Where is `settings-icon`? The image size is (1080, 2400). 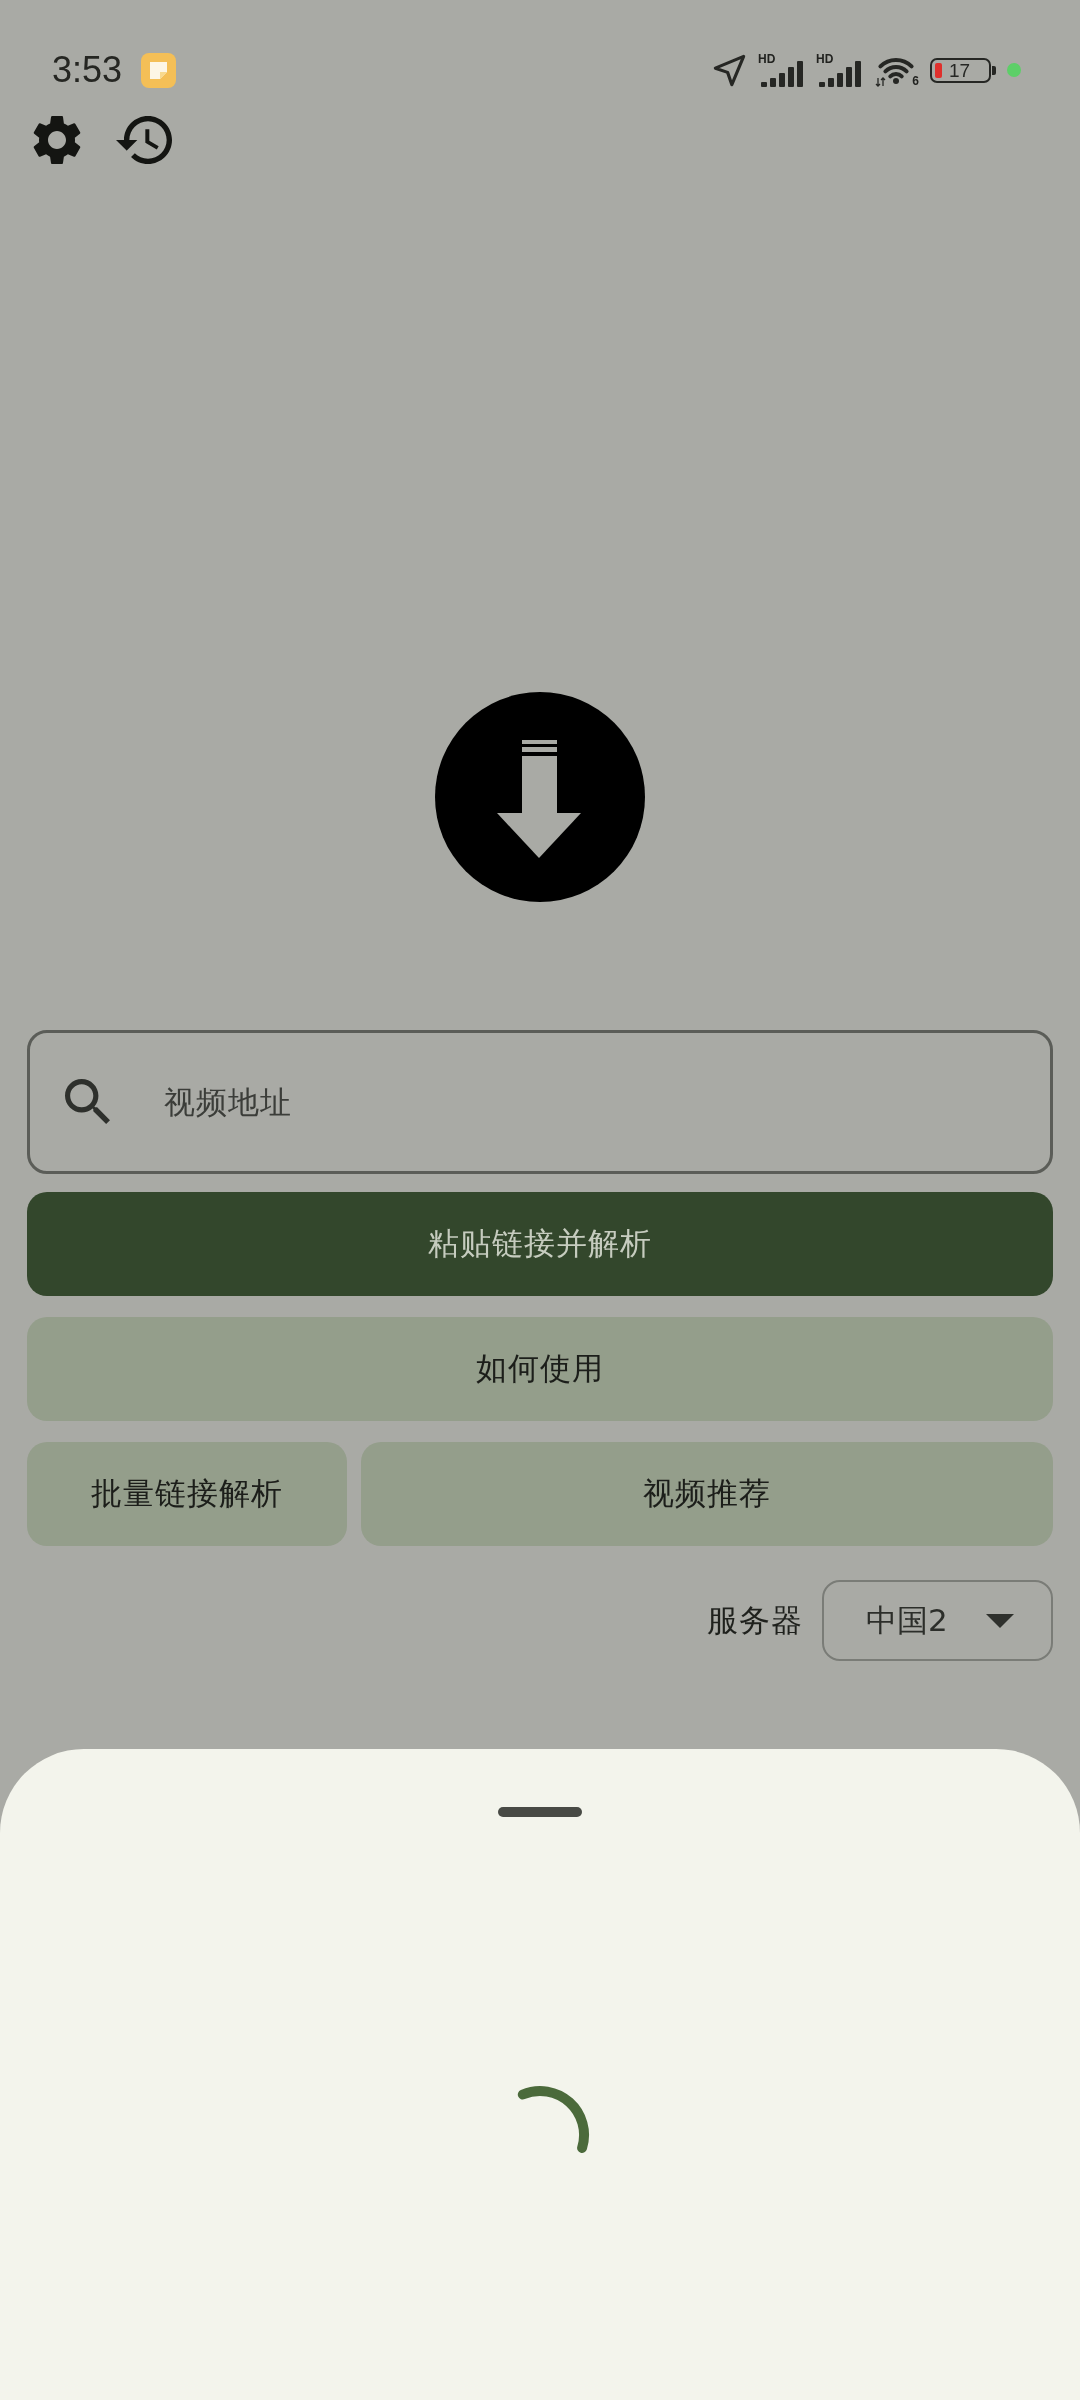
settings-icon is located at coordinates (57, 140).